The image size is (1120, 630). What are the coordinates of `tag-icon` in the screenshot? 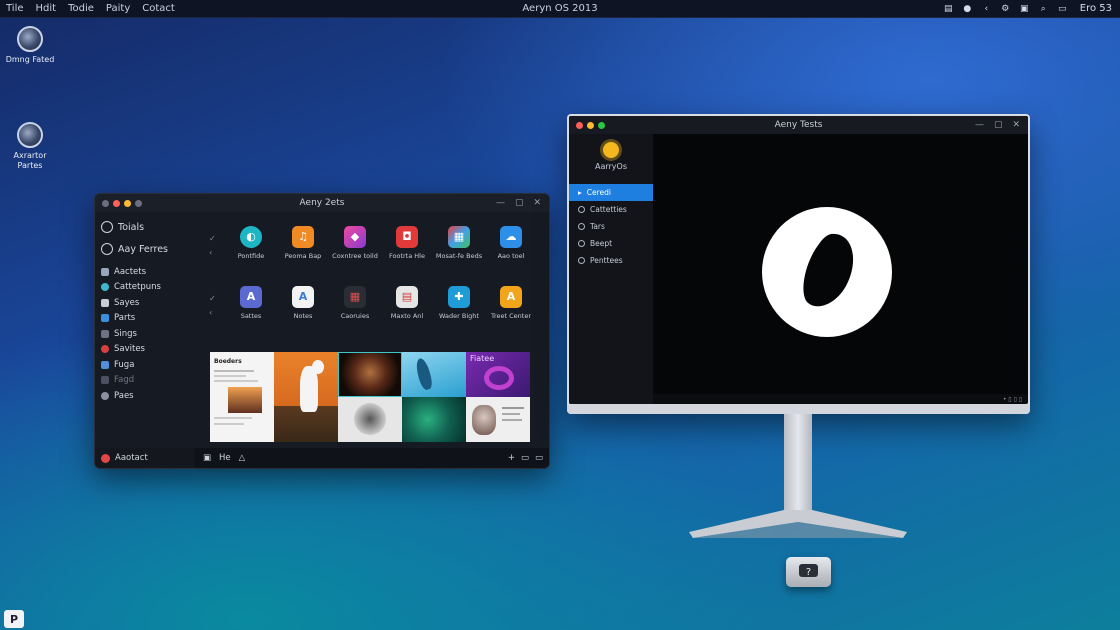 It's located at (105, 333).